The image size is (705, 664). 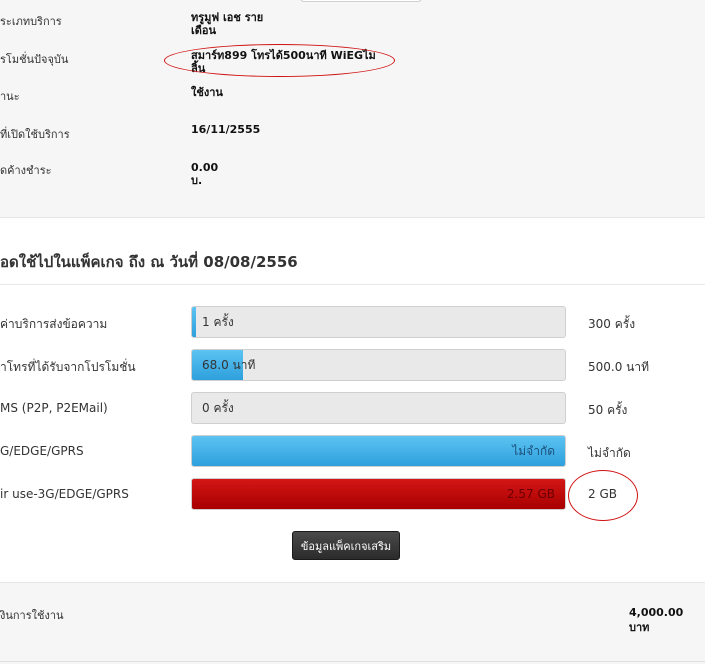 What do you see at coordinates (207, 92) in the screenshot?
I see `status-value: ใช้งาน` at bounding box center [207, 92].